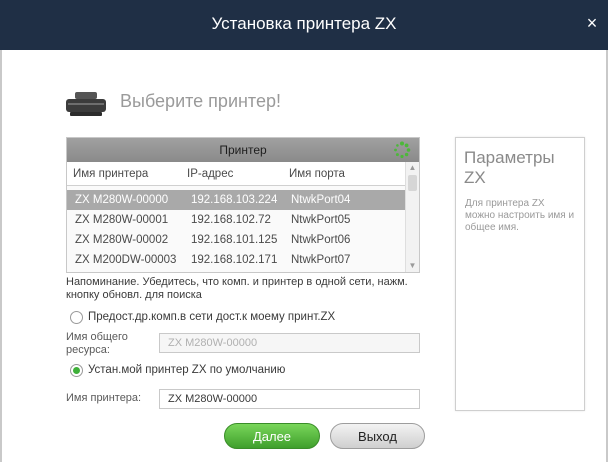 The height and width of the screenshot is (462, 608). I want to click on scroll-down-icon: ▼, so click(412, 266).